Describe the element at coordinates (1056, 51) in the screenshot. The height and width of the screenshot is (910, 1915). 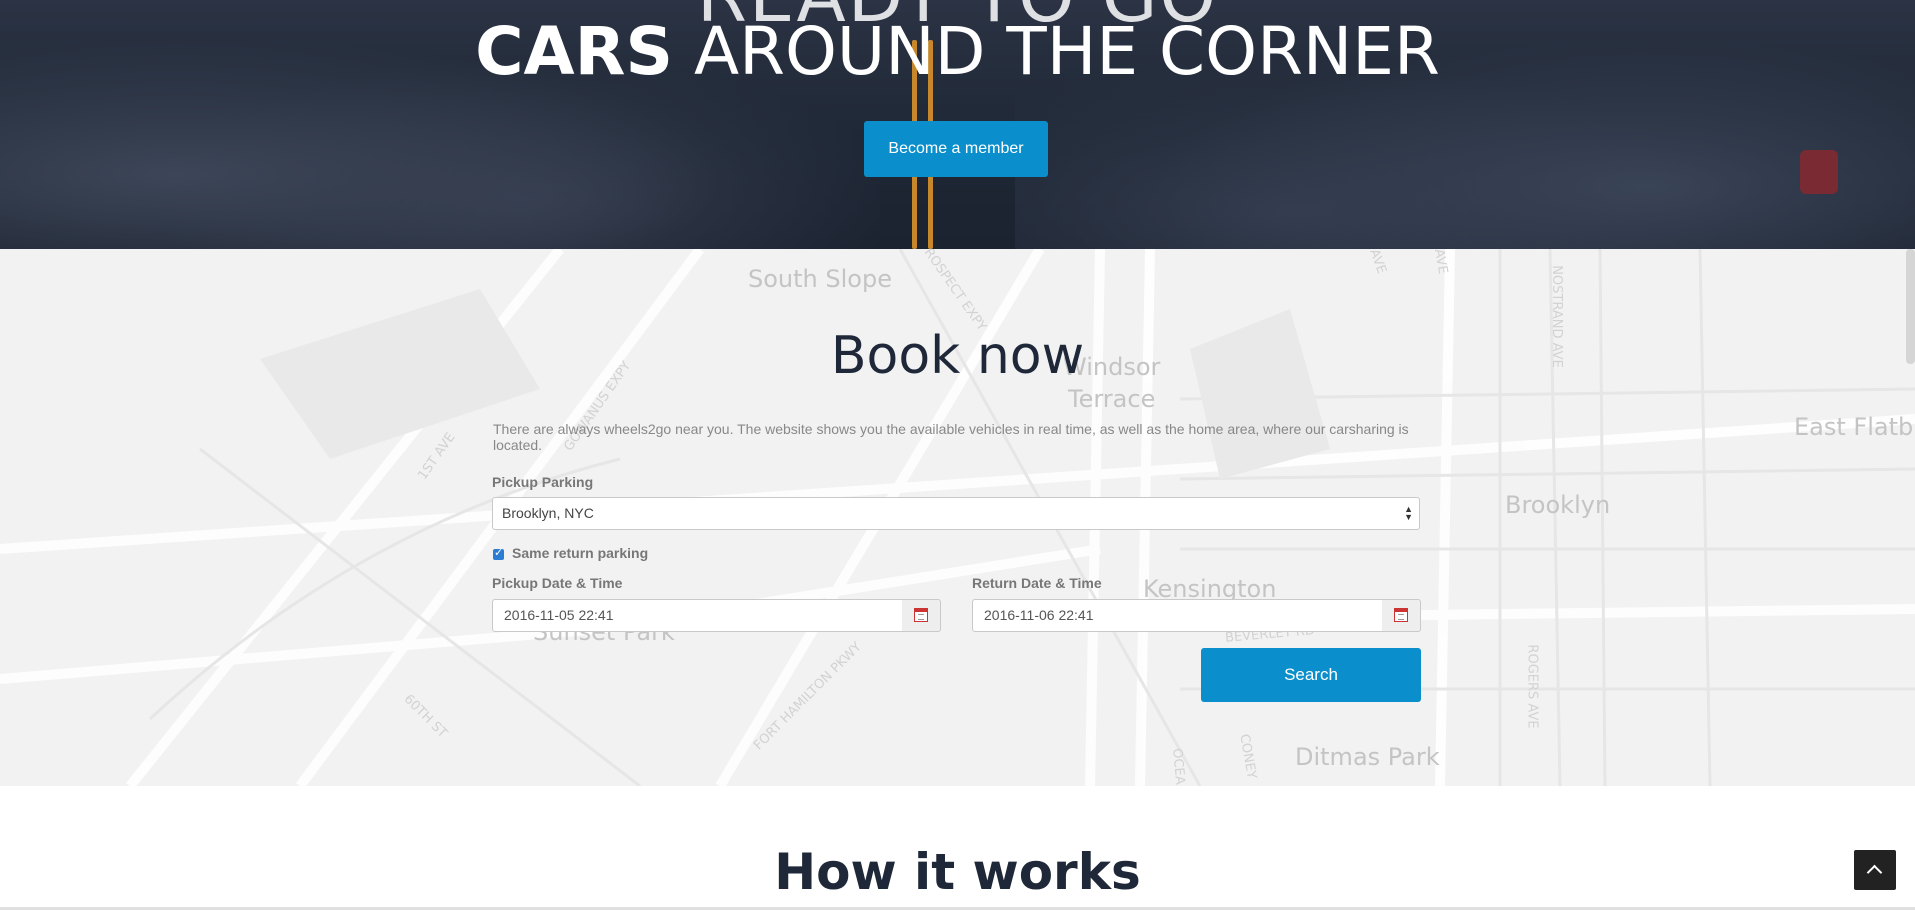
I see `hero-title-light: AROUND THE CORNER` at that location.